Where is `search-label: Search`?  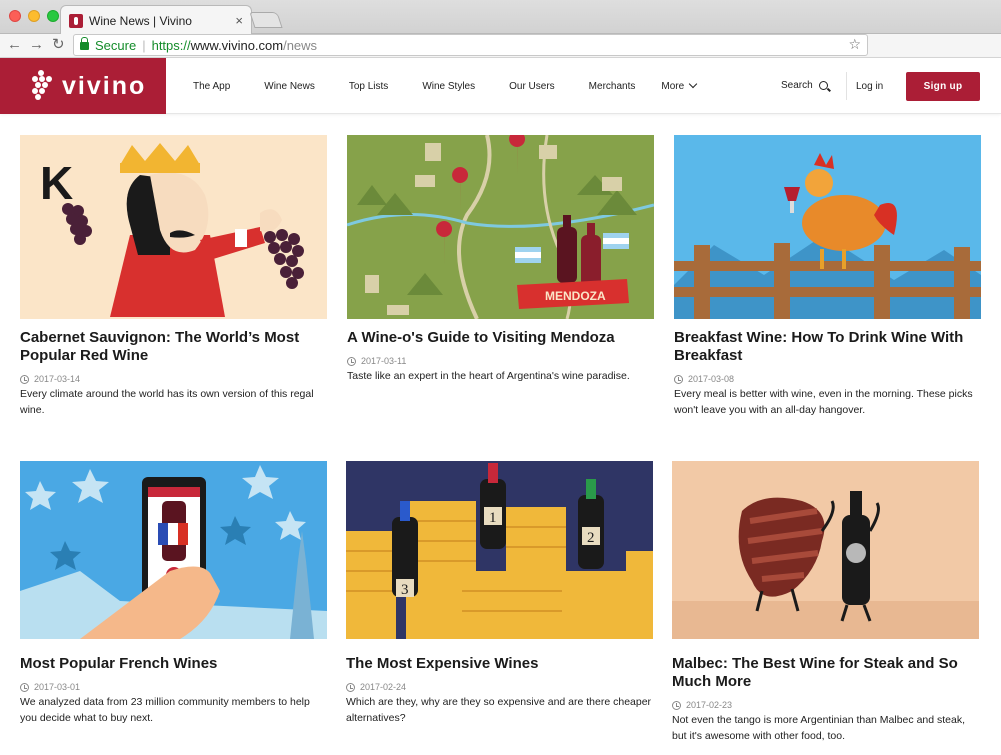
search-label: Search is located at coordinates (797, 85).